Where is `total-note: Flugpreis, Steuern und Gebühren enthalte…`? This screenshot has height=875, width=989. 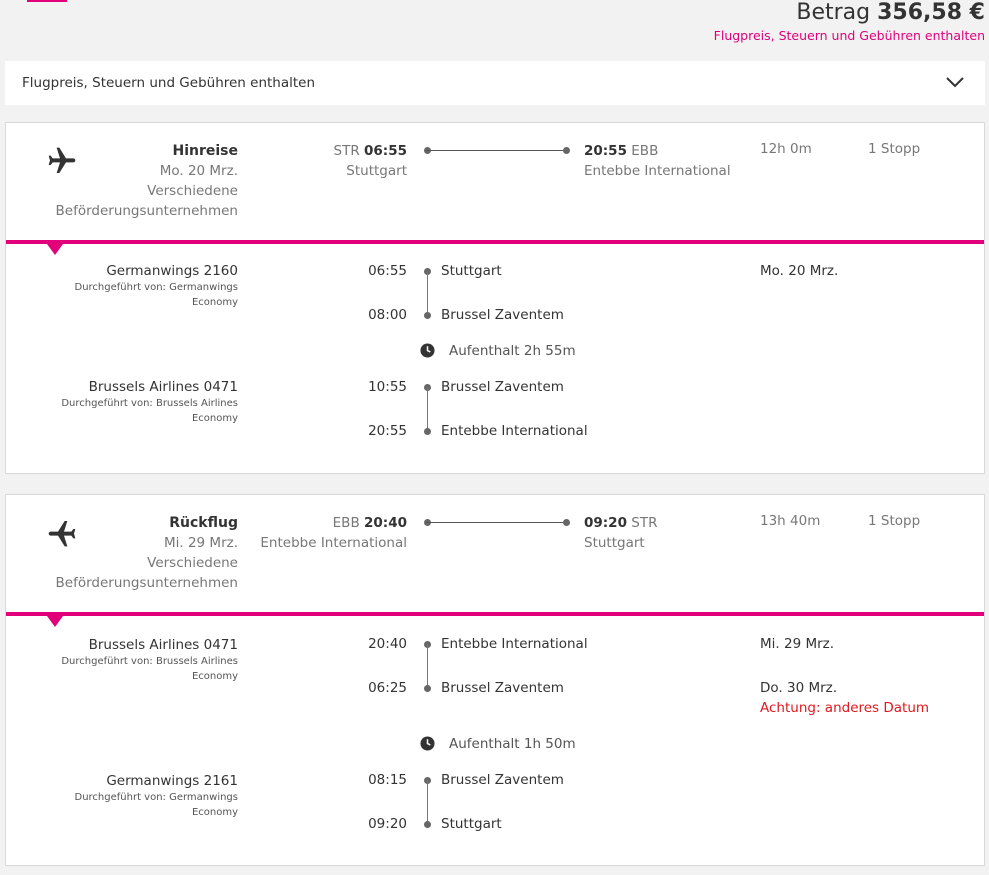
total-note: Flugpreis, Steuern und Gebühren enthalte… is located at coordinates (849, 35).